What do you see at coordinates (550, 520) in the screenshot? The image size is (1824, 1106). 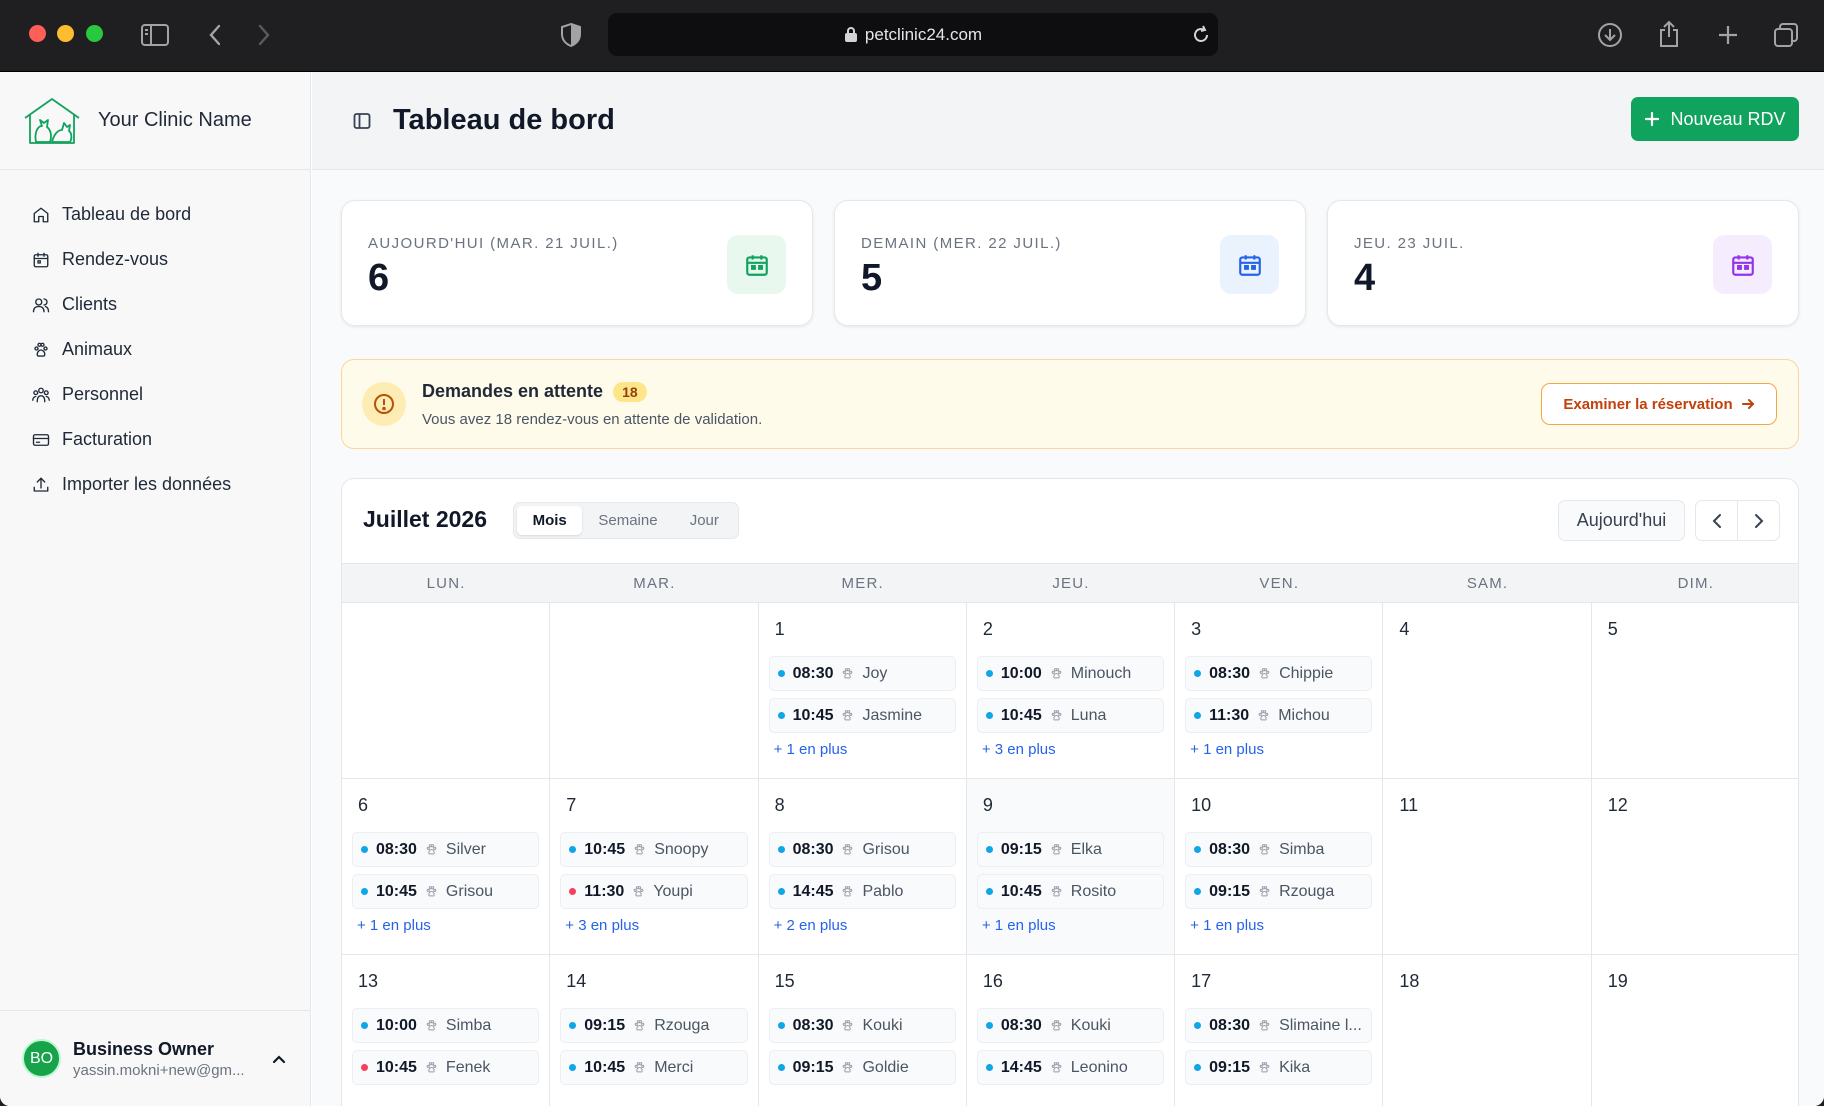 I see `view-month-button: Mois` at bounding box center [550, 520].